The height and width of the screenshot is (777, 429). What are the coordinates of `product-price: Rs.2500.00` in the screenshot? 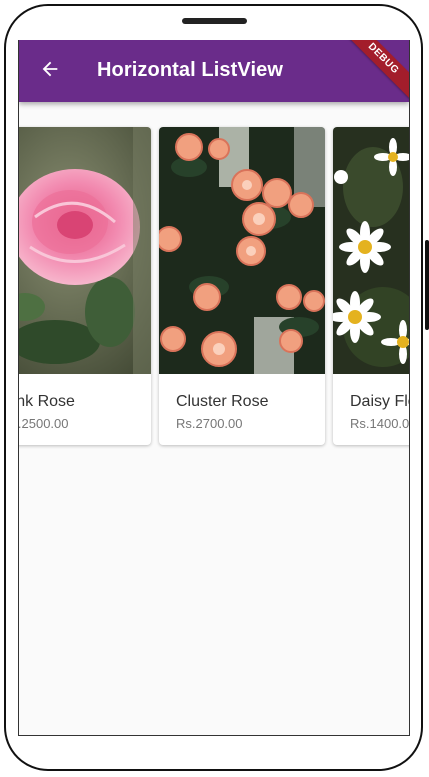 It's located at (43, 423).